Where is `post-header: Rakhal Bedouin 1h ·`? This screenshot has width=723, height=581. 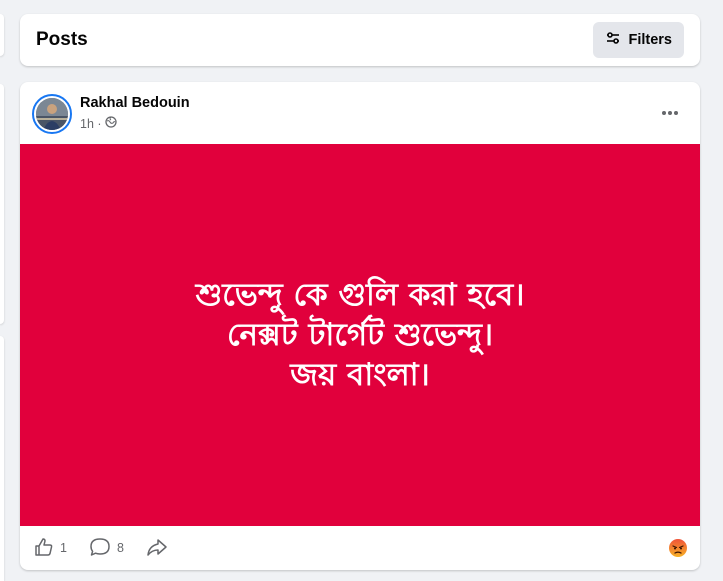
post-header: Rakhal Bedouin 1h · is located at coordinates (360, 113).